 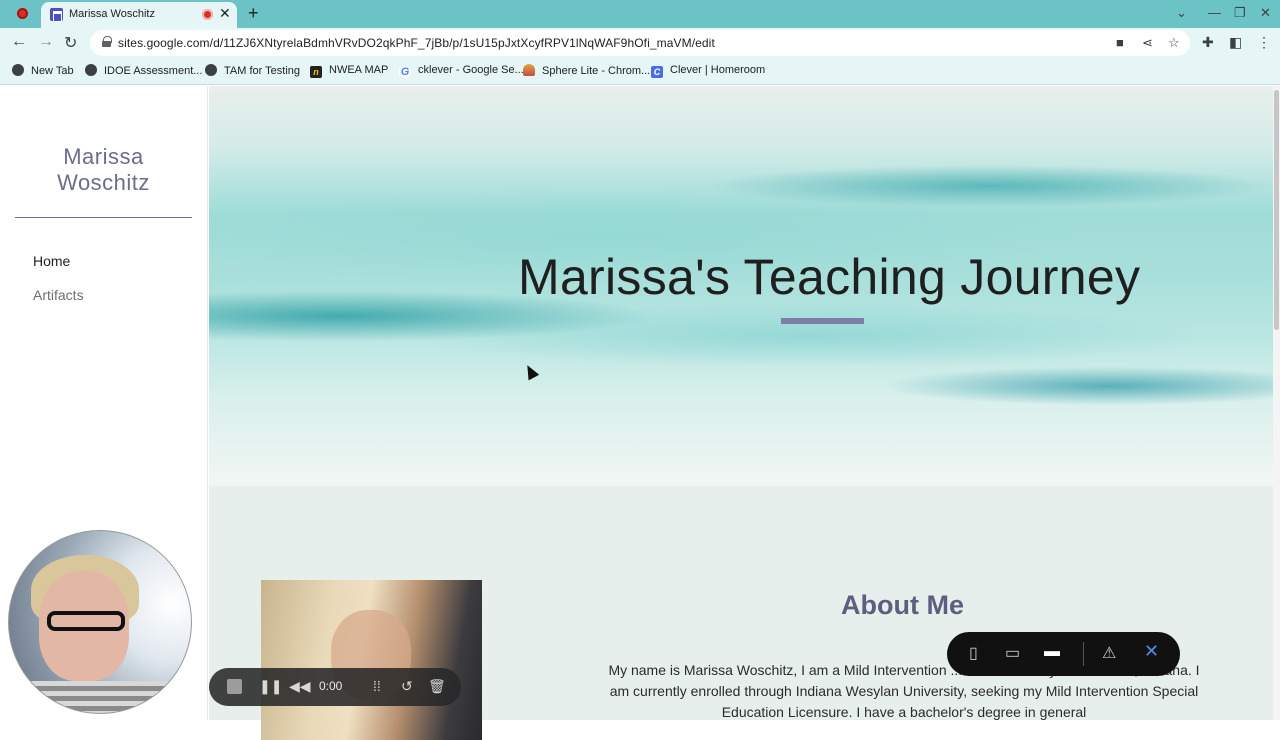 I want to click on side-panel-icon: ◧, so click(x=1235, y=42).